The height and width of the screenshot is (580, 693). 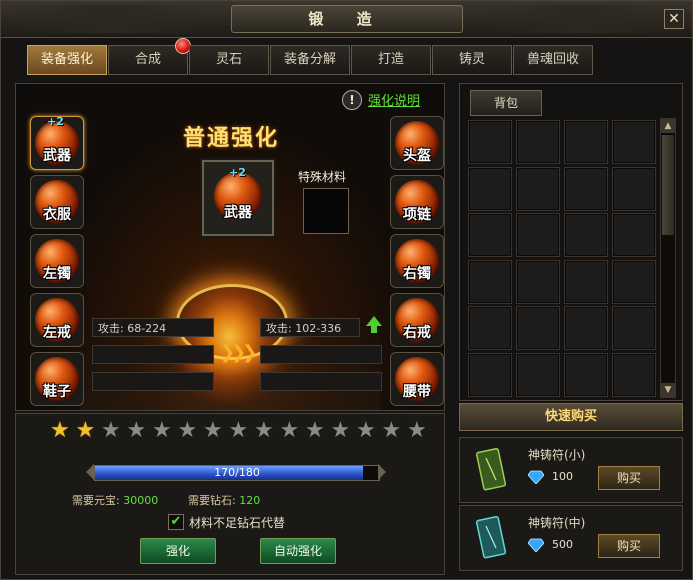 I want to click on slot-helmet: 头盔, so click(x=417, y=143).